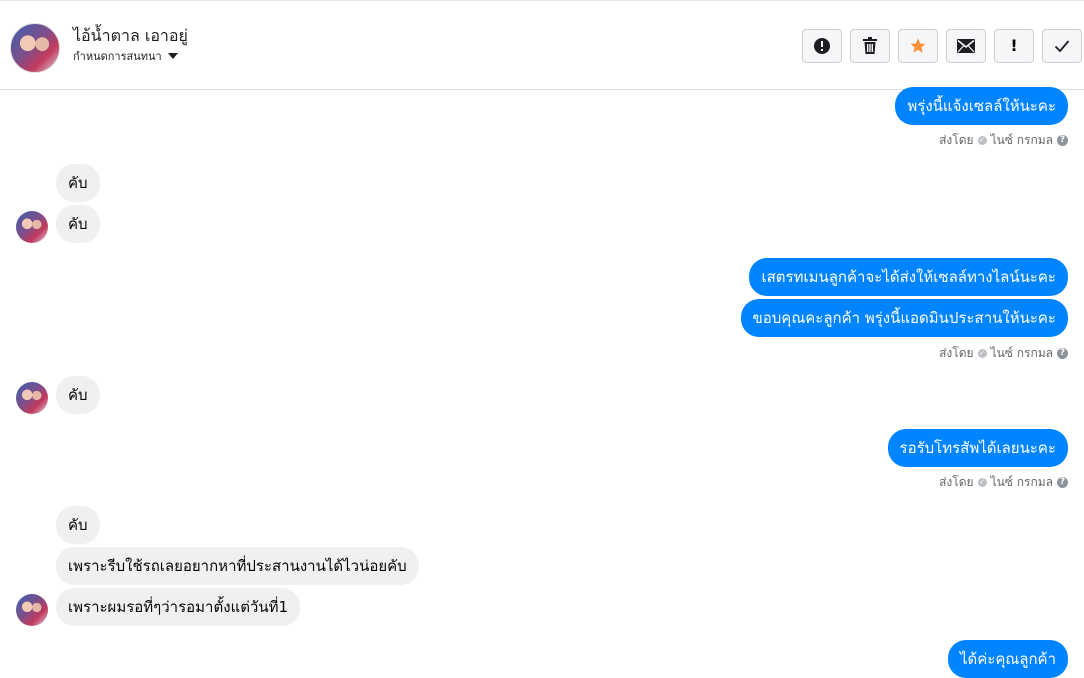  What do you see at coordinates (178, 607) in the screenshot?
I see `incoming-message: เพราะผมรอที่ๆว่ารอมาตั้งแต่วันที่1` at bounding box center [178, 607].